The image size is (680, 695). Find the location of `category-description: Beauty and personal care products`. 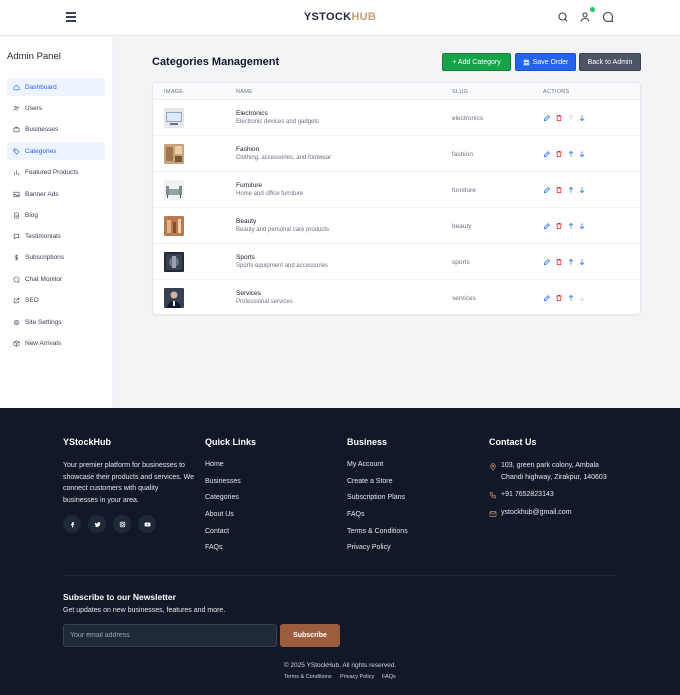

category-description: Beauty and personal care products is located at coordinates (283, 230).